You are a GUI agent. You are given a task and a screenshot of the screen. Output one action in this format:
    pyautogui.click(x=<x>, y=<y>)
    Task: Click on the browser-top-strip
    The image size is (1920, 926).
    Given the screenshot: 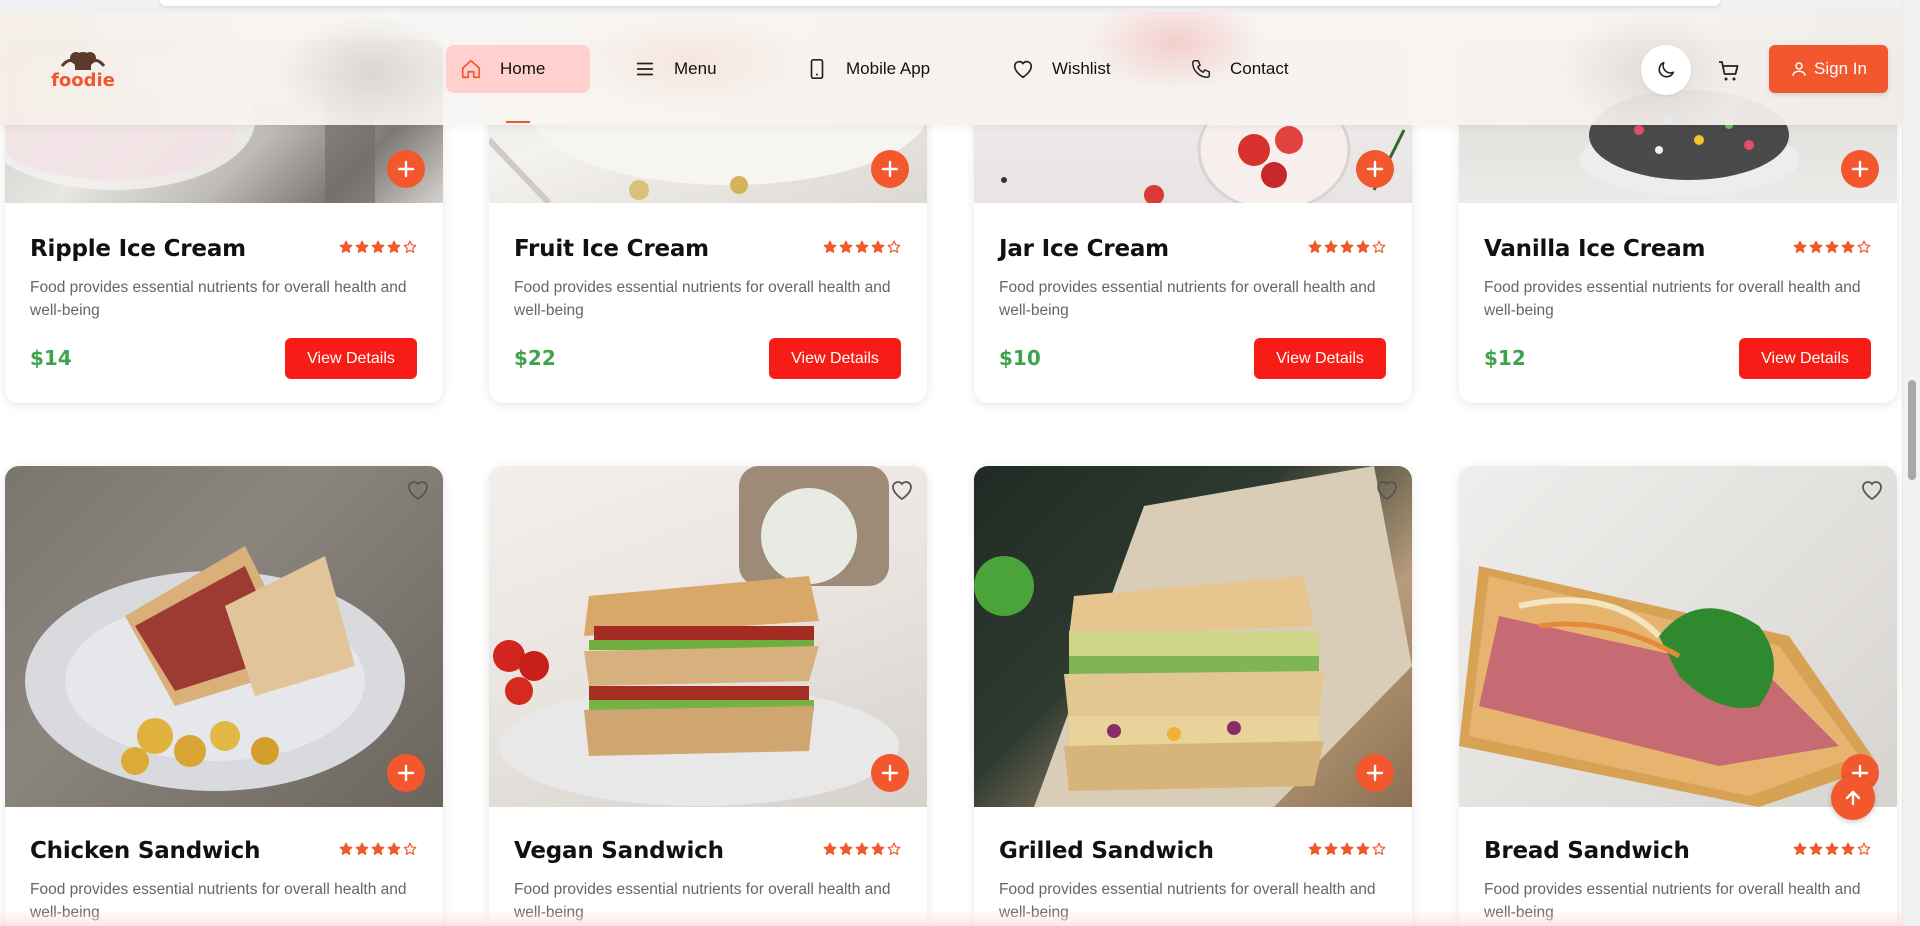 What is the action you would take?
    pyautogui.click(x=951, y=6)
    